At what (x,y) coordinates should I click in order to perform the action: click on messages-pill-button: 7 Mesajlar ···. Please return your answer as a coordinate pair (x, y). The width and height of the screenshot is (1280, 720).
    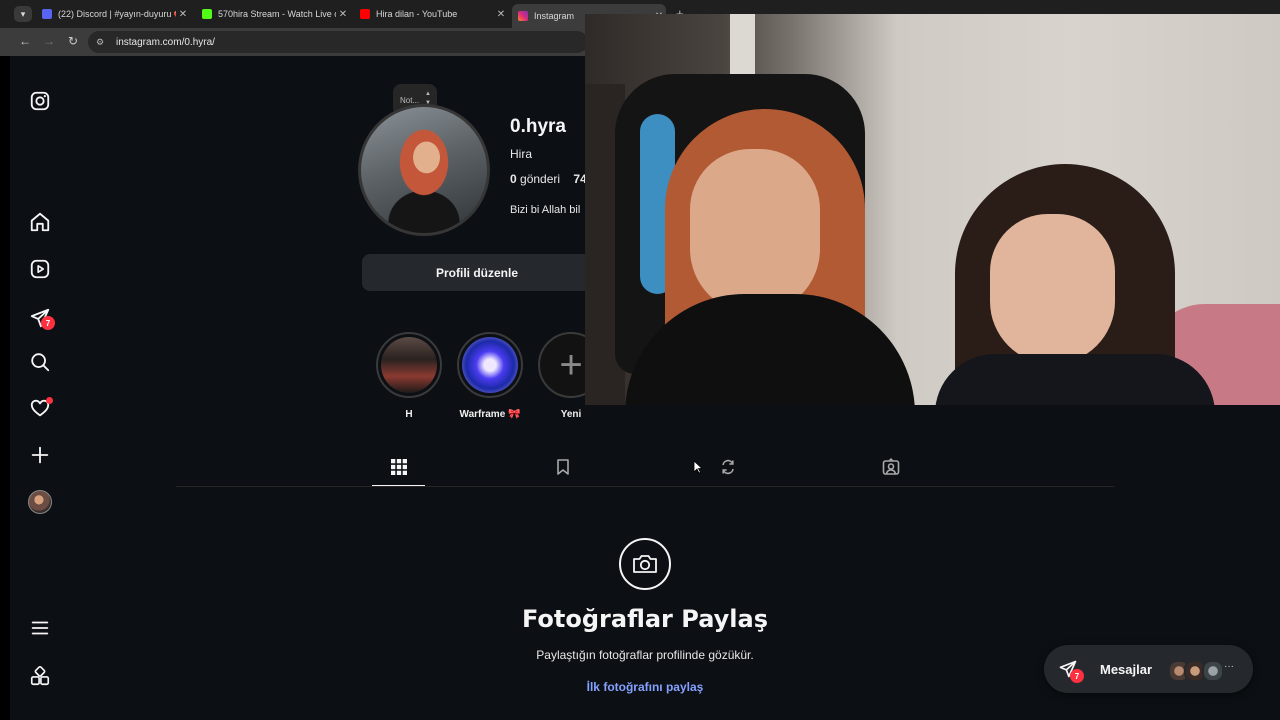
    Looking at the image, I should click on (1148, 669).